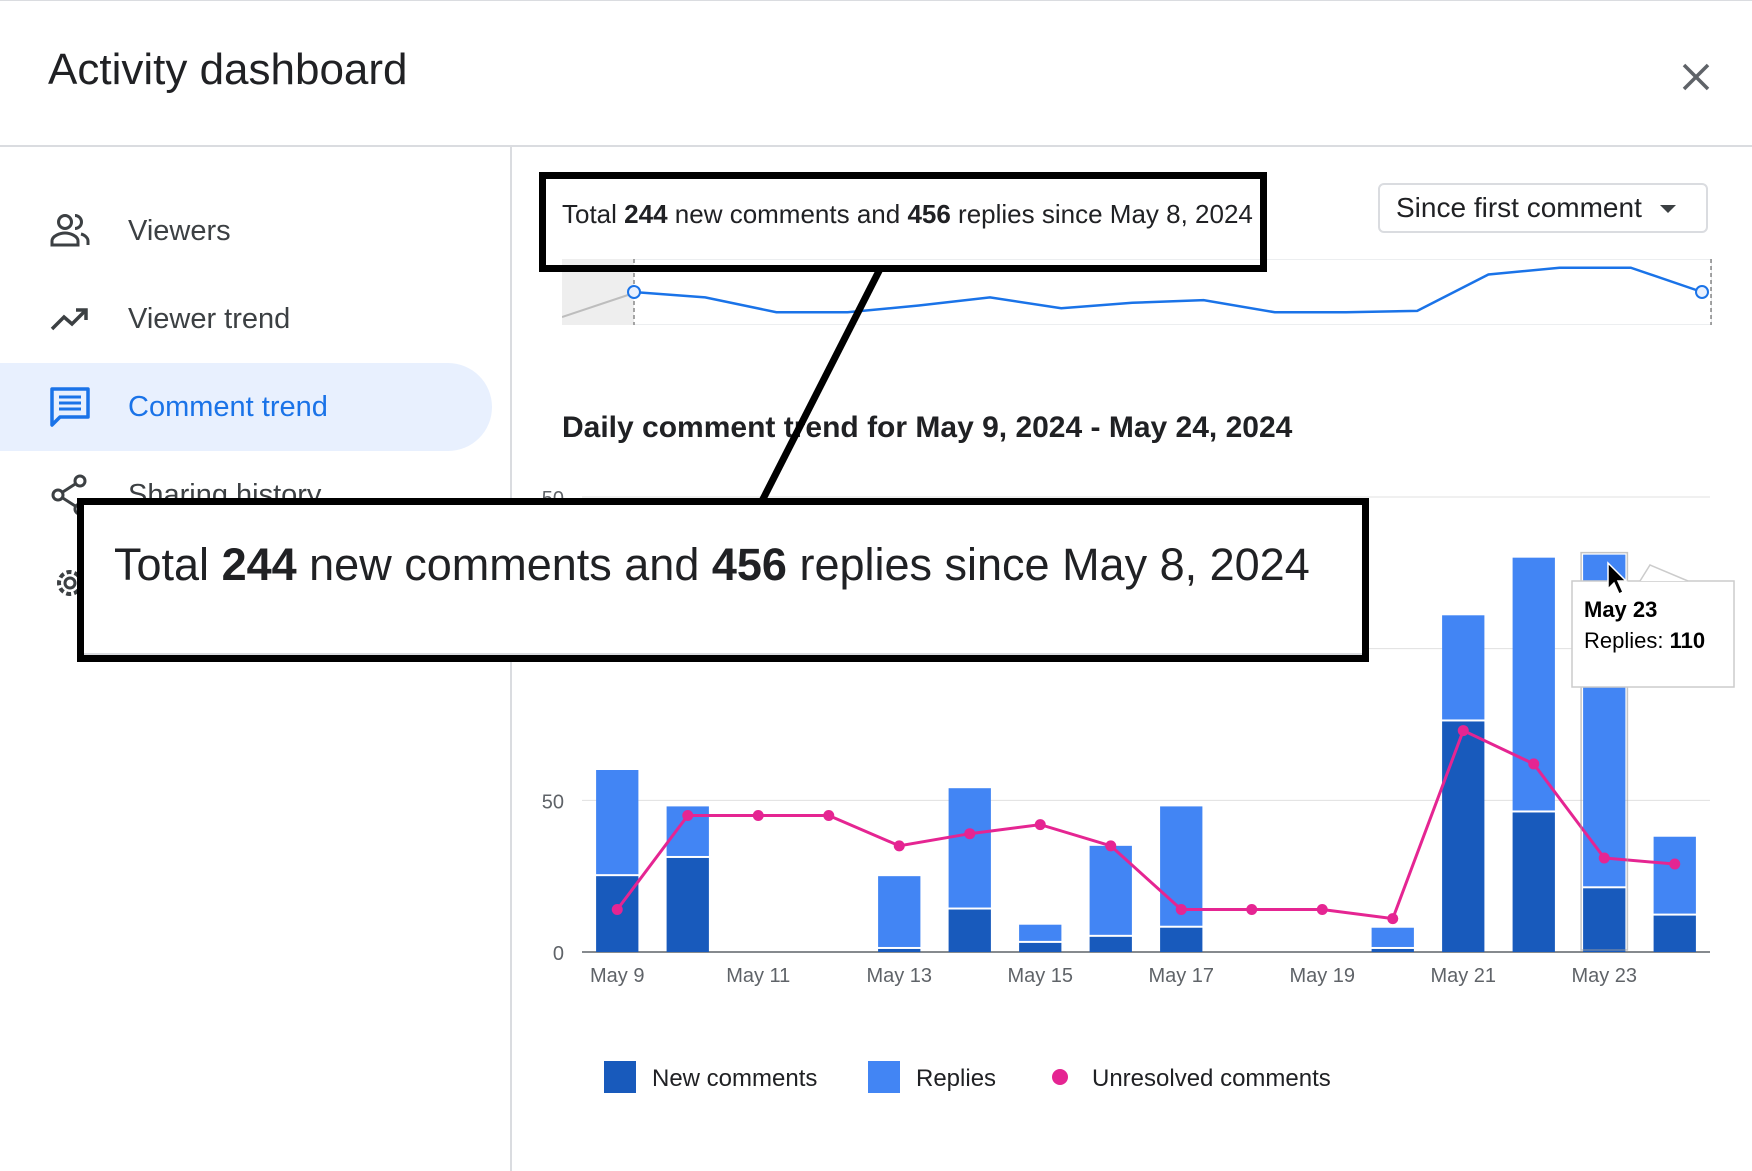 This screenshot has width=1752, height=1171. Describe the element at coordinates (749, 564) in the screenshot. I see `reply-count: 456` at that location.